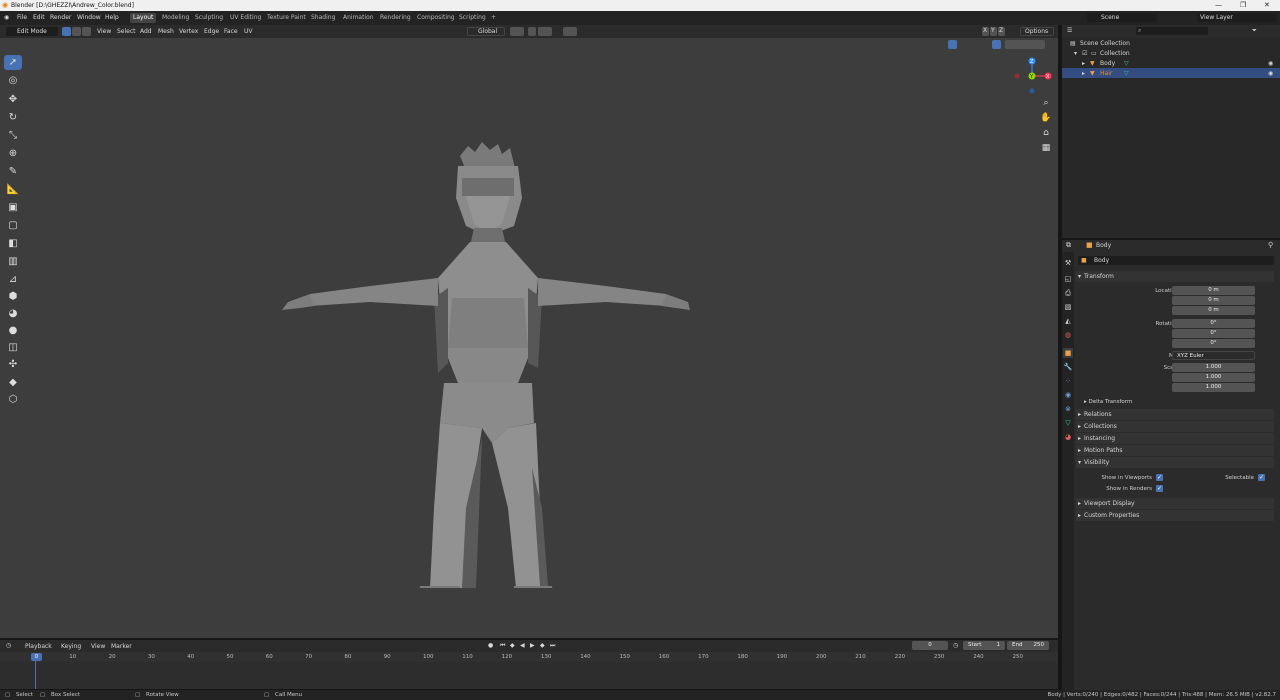 The height and width of the screenshot is (700, 1280). I want to click on current-frame-field: 0, so click(930, 645).